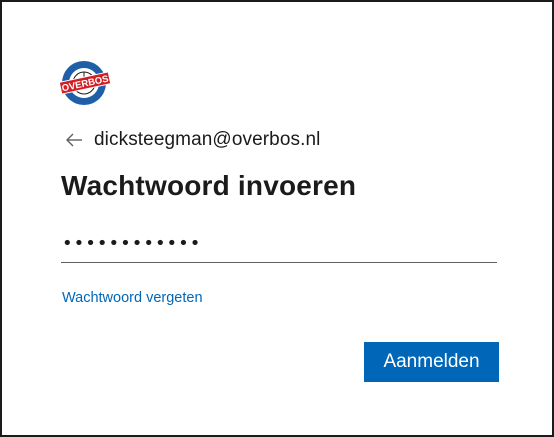 This screenshot has width=554, height=437. I want to click on signin-button: Aanmelden, so click(431, 362).